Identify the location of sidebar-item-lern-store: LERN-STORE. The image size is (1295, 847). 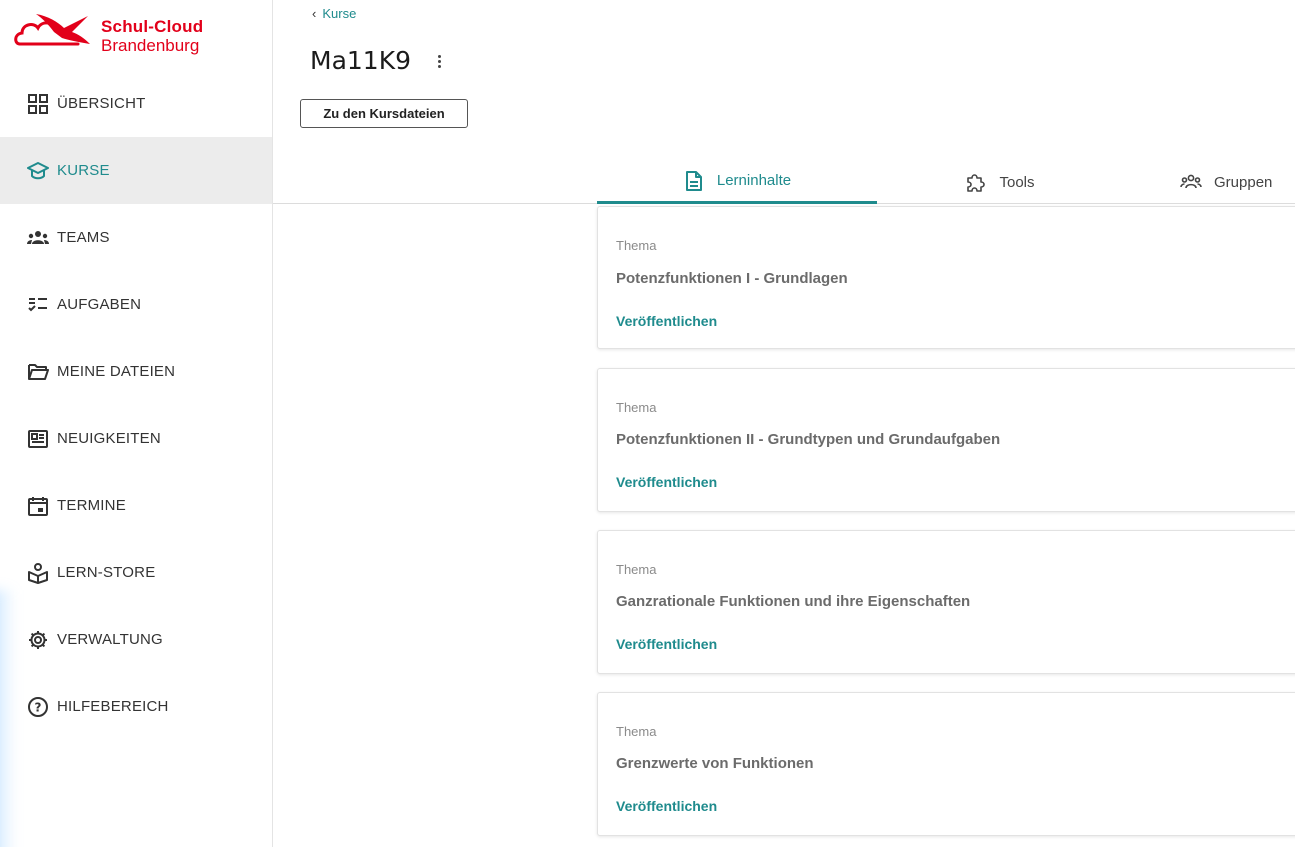
(136, 572).